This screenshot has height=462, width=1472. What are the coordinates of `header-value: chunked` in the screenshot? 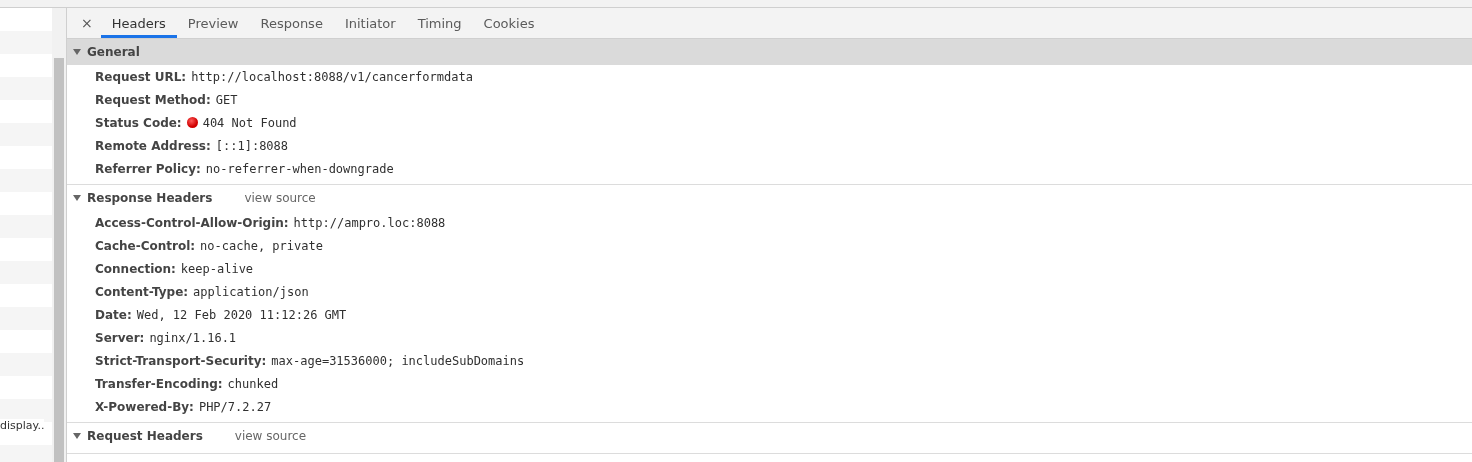 It's located at (253, 383).